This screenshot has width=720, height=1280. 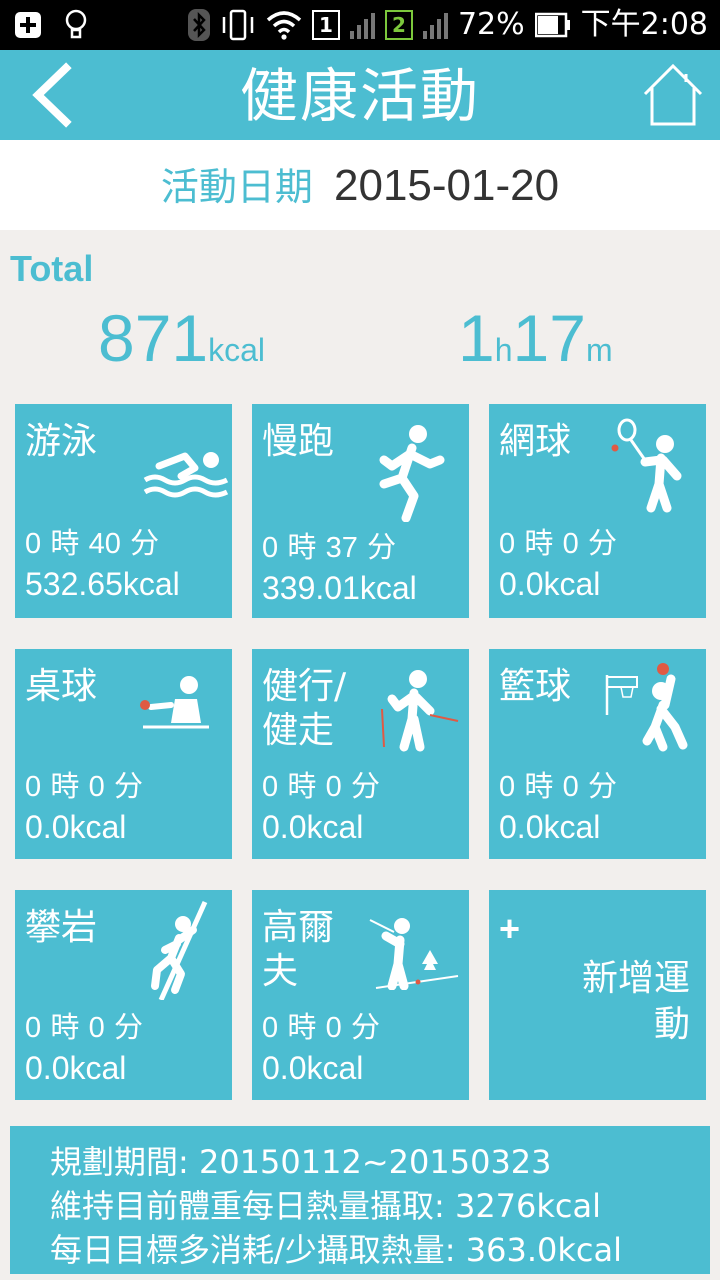 I want to click on battery-percent: 72%, so click(x=491, y=24).